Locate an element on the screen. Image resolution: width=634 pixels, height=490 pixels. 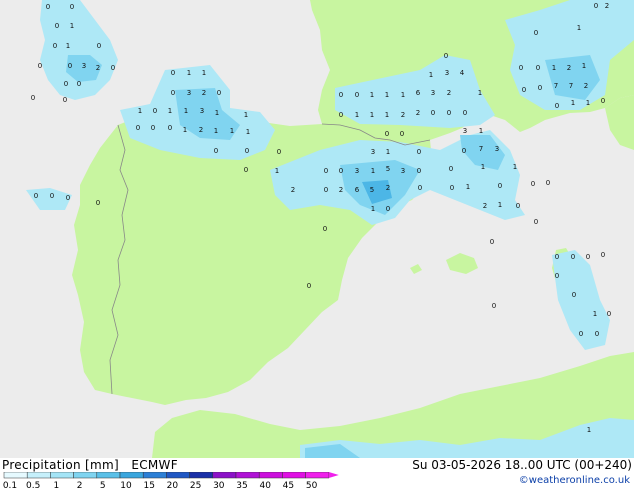
precip-value-74: 0 is located at coordinates (419, 152).